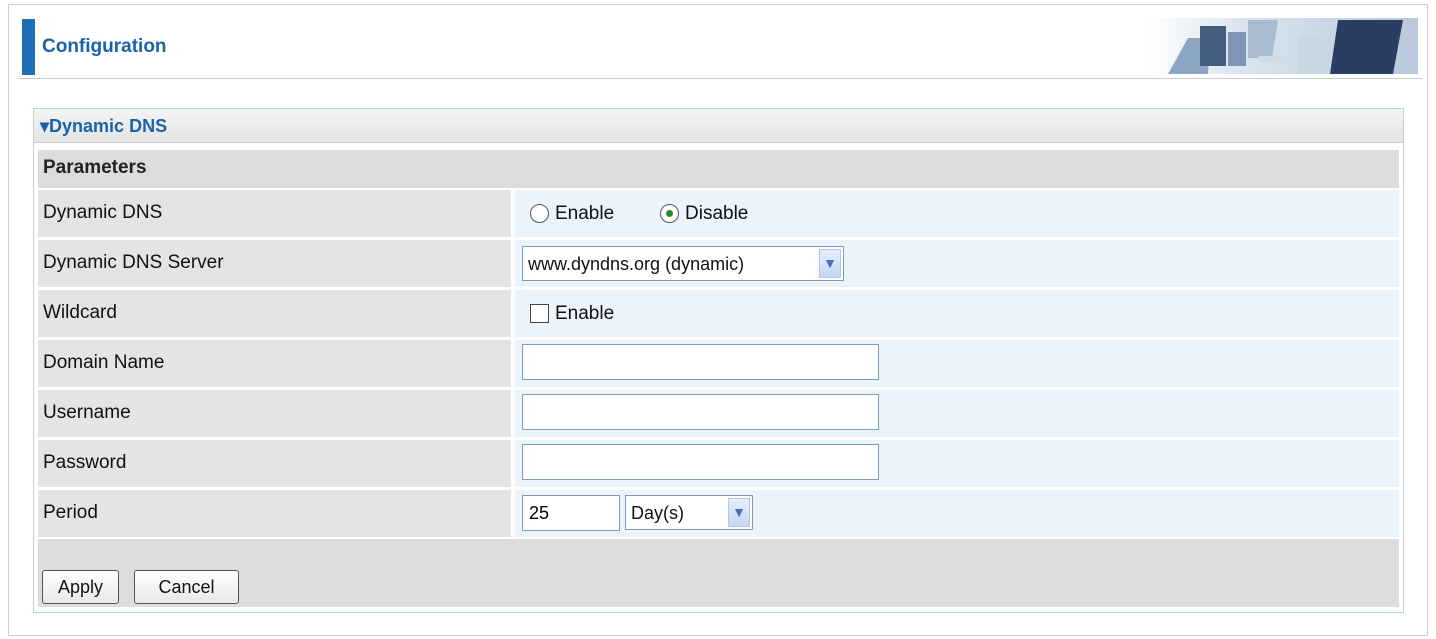 The height and width of the screenshot is (639, 1436). What do you see at coordinates (104, 126) in the screenshot?
I see `panel-title: ▾Dynamic DNS` at bounding box center [104, 126].